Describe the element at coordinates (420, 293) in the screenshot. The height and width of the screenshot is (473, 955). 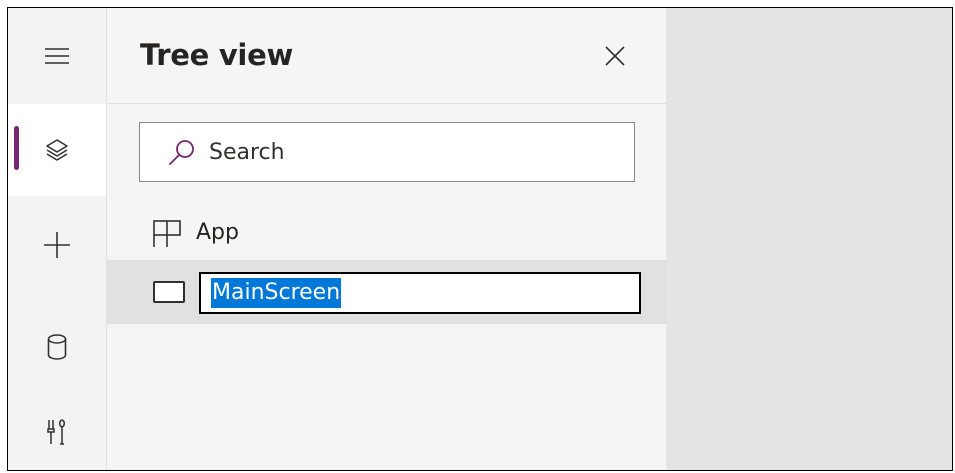
I see `screen-rename-input: MainScreen` at that location.